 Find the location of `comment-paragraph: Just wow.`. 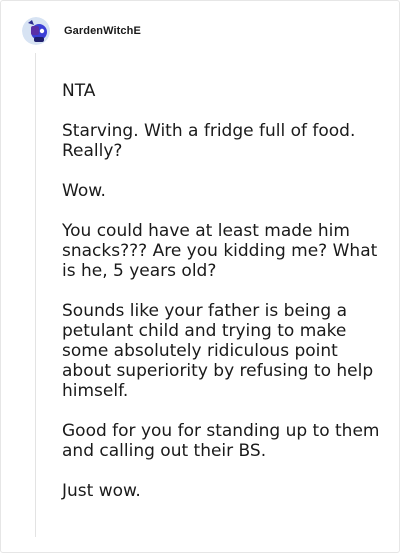

comment-paragraph: Just wow. is located at coordinates (101, 491).